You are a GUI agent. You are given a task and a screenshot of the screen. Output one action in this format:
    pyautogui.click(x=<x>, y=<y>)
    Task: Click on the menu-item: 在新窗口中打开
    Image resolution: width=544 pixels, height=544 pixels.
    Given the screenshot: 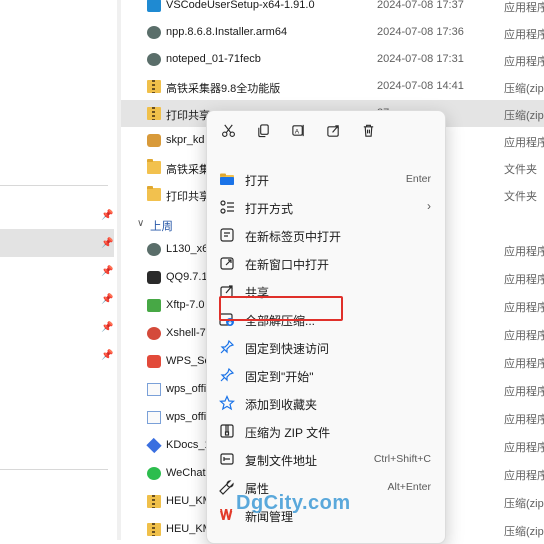 What is the action you would take?
    pyautogui.click(x=326, y=263)
    